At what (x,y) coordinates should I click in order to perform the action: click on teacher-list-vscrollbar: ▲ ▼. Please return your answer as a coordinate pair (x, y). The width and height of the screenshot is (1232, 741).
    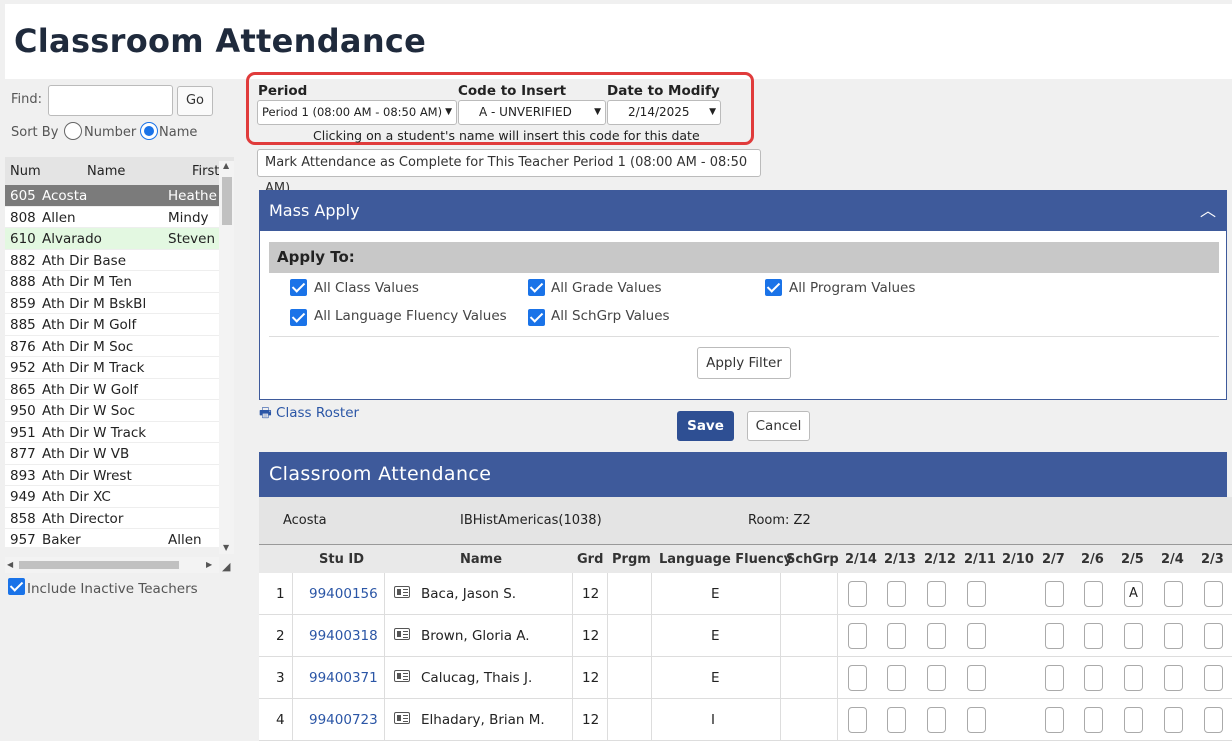
    Looking at the image, I should click on (226, 357).